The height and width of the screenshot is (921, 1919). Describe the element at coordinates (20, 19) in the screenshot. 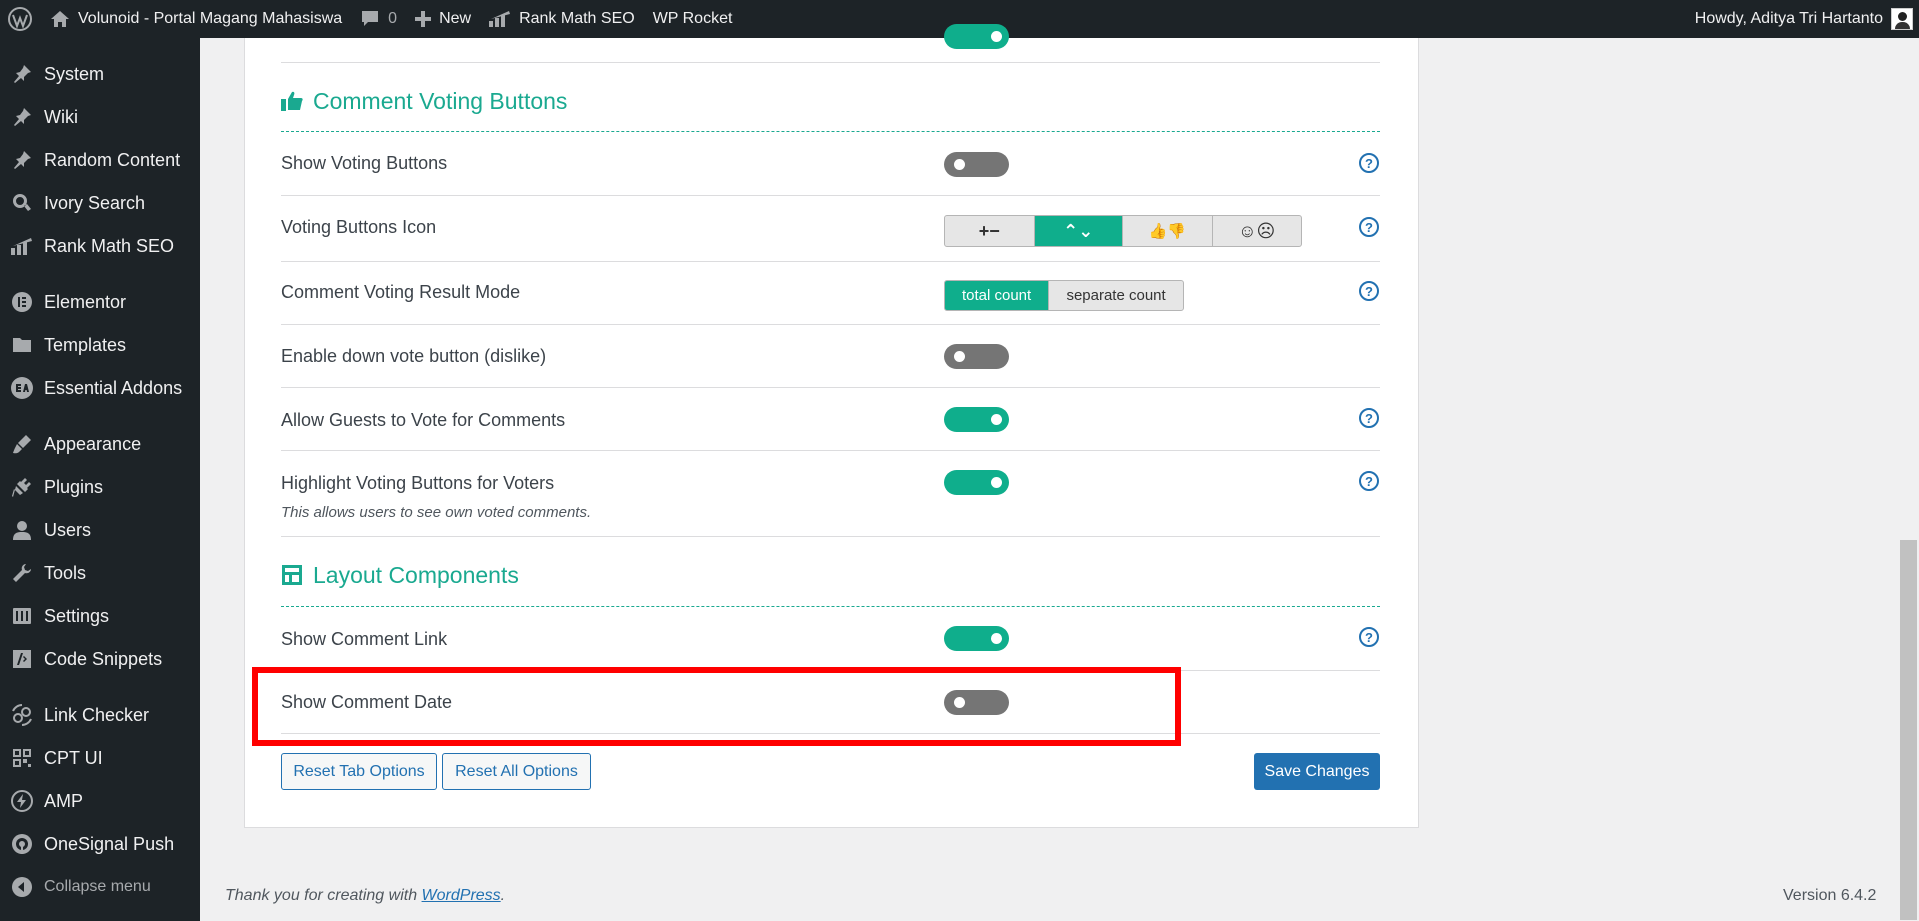

I see `wordpress-logo-icon` at that location.